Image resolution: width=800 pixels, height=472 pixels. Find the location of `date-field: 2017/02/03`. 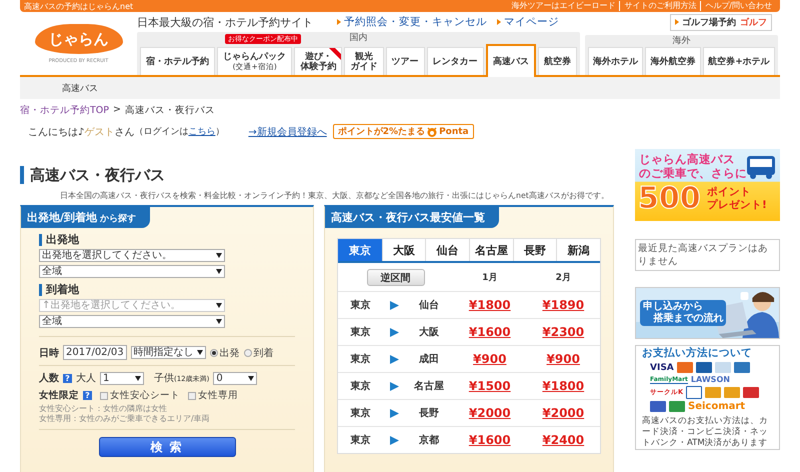

date-field: 2017/02/03 is located at coordinates (95, 352).